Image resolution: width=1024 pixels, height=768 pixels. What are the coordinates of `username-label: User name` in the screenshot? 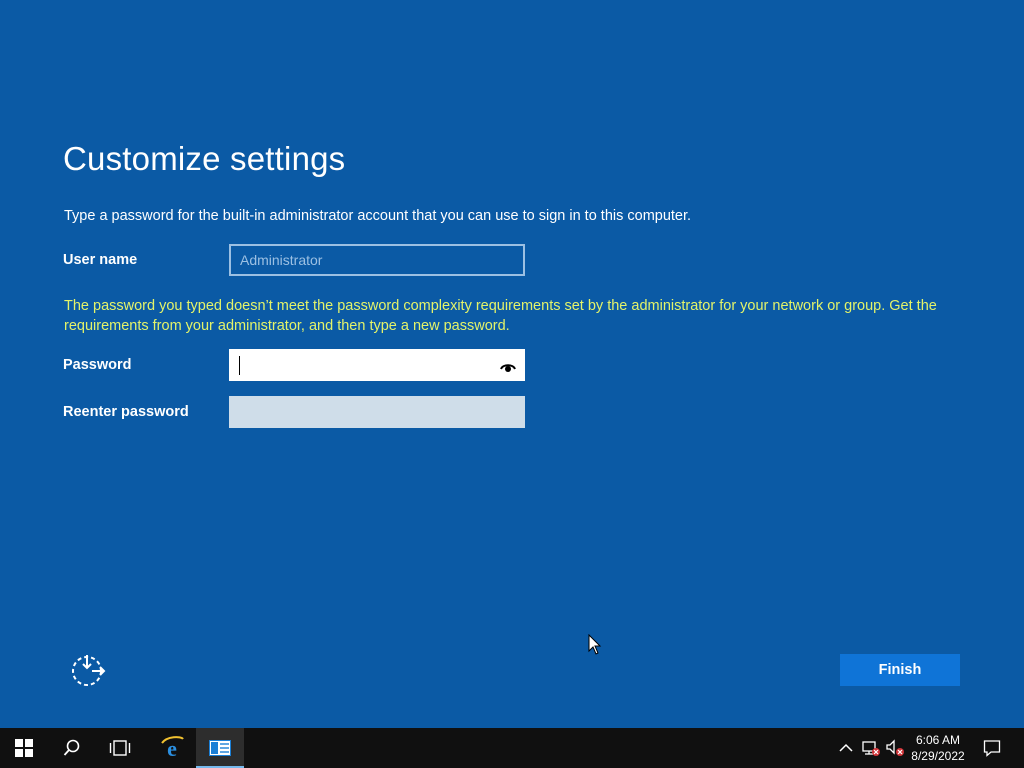 It's located at (100, 260).